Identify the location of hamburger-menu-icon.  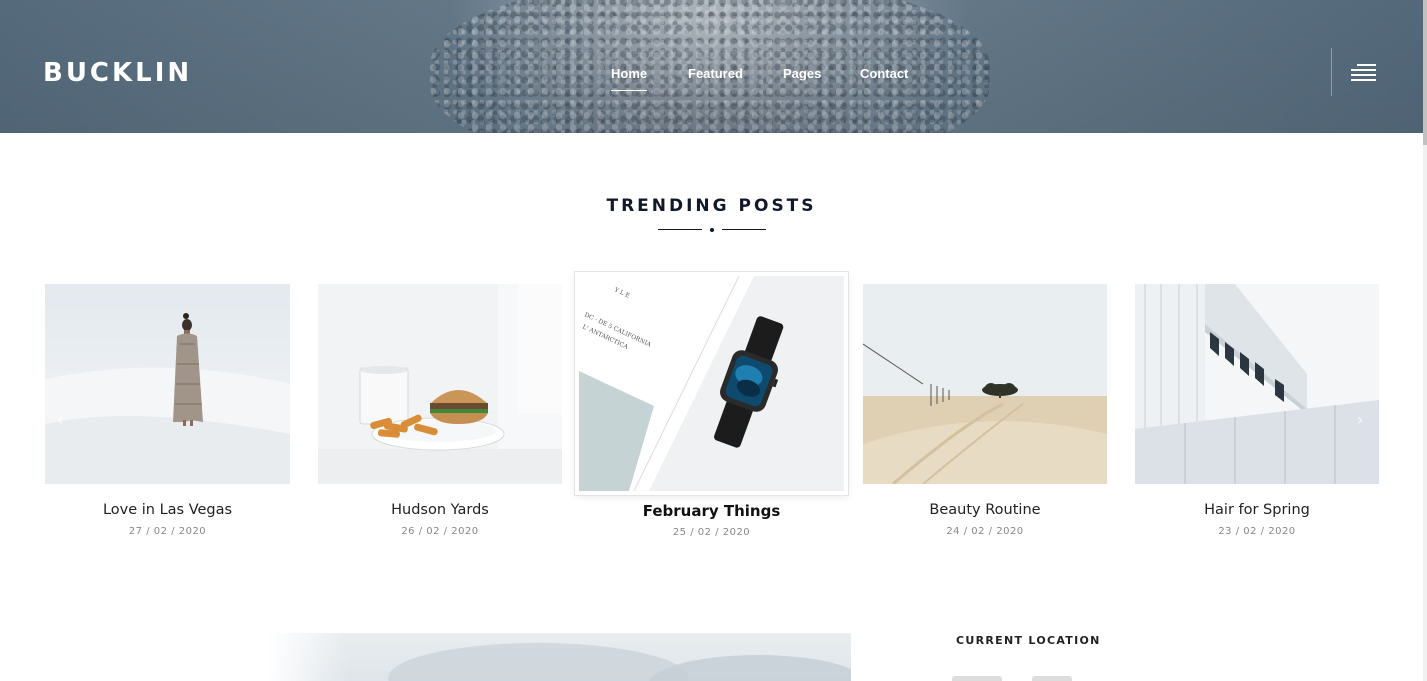
(1363, 73).